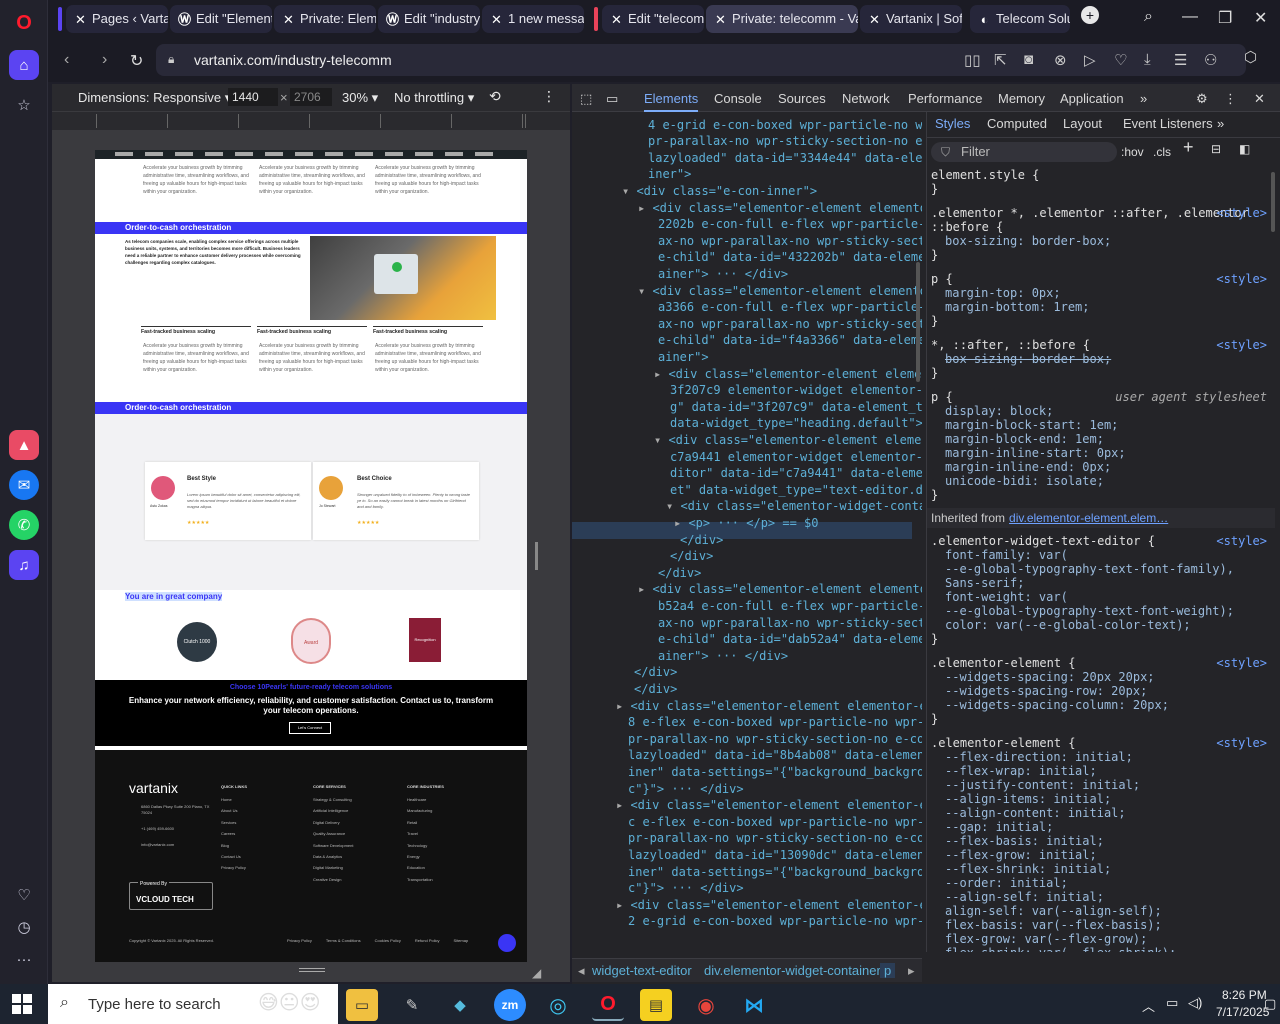 The width and height of the screenshot is (1280, 1024). Describe the element at coordinates (1101, 555) in the screenshot. I see `style-property: font-family: var(` at that location.